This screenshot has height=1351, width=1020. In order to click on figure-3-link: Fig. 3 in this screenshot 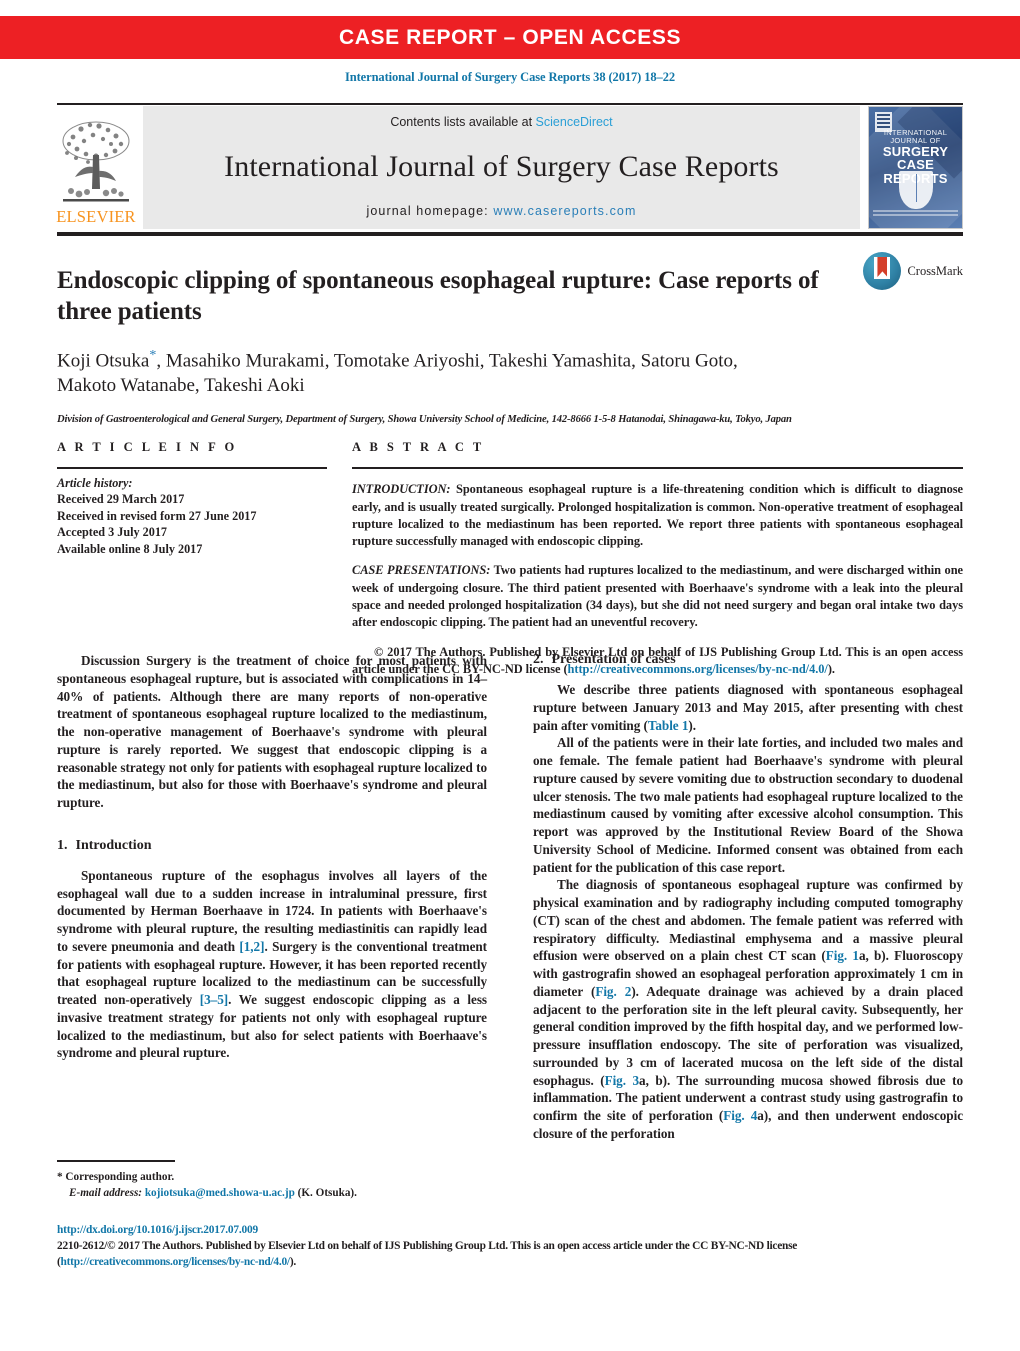, I will do `click(622, 1080)`.